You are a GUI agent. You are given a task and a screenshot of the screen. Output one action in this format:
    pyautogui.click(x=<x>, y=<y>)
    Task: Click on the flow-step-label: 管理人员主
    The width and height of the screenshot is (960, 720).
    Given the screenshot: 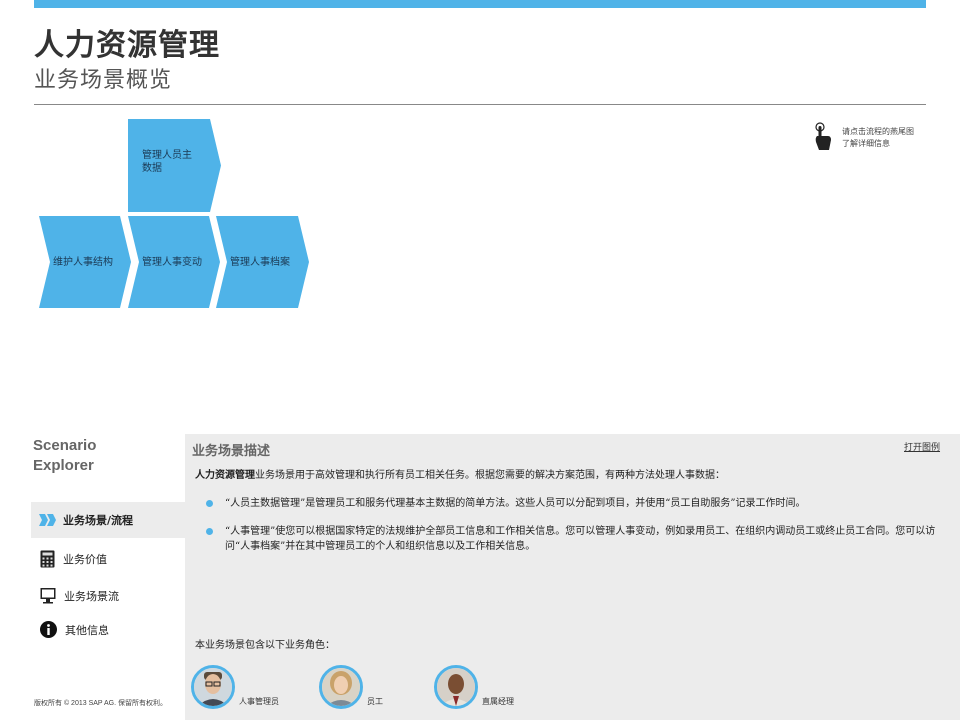 What is the action you would take?
    pyautogui.click(x=167, y=155)
    